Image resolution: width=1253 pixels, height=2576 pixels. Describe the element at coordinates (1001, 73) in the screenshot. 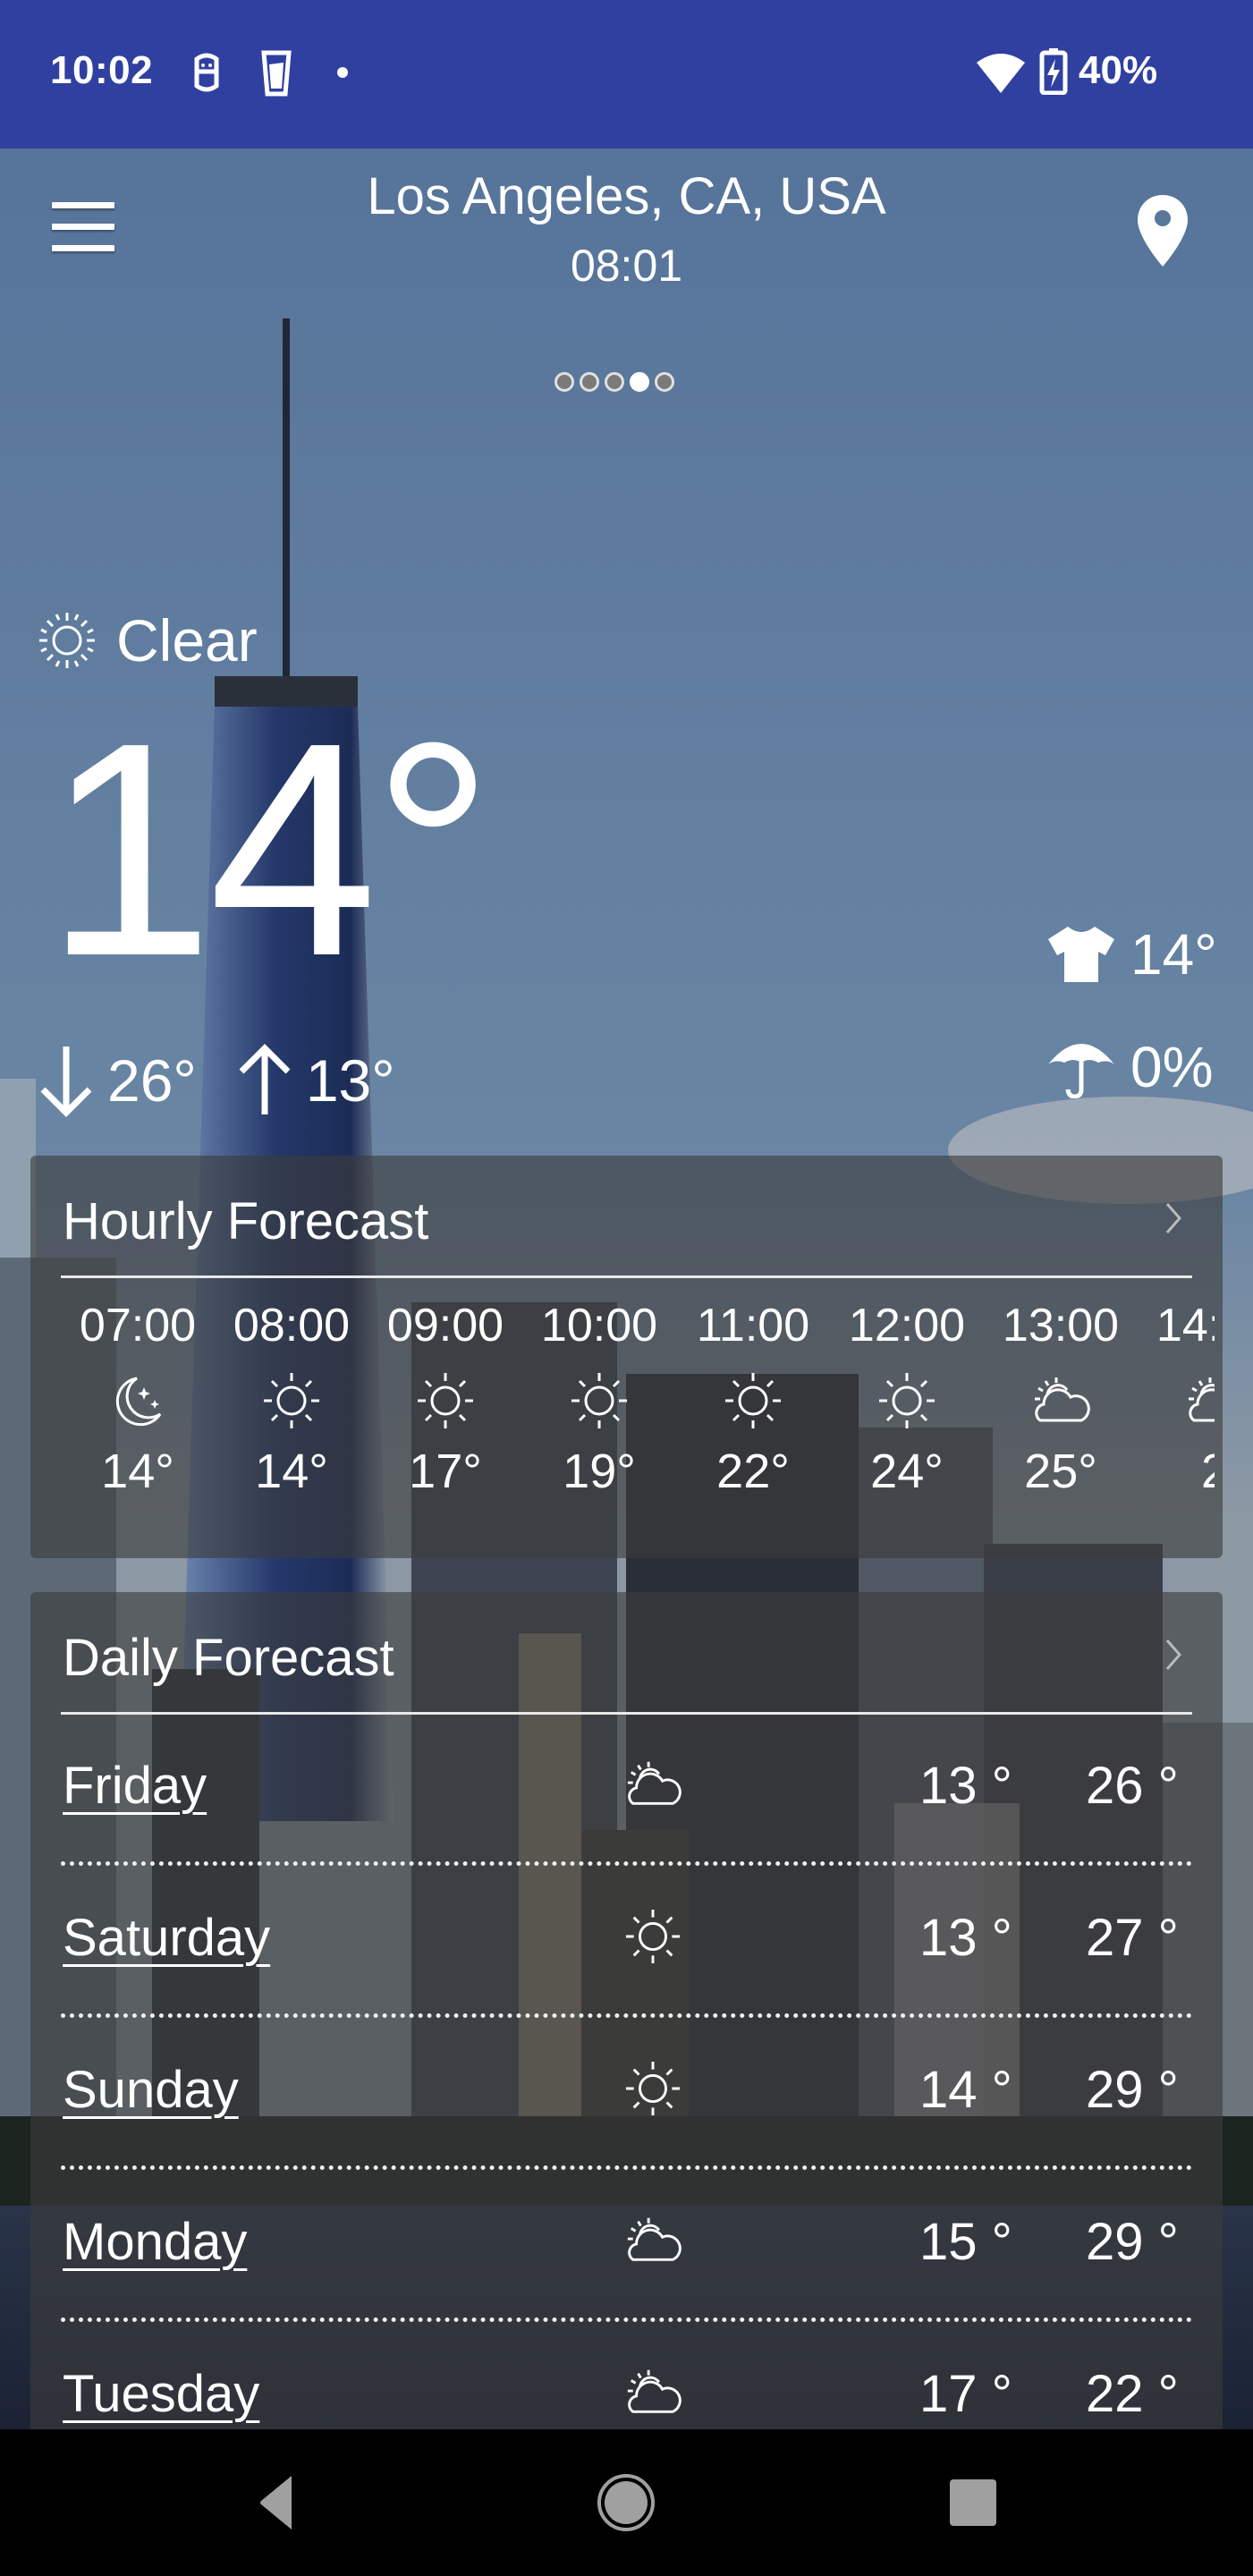

I see `wifi-icon` at that location.